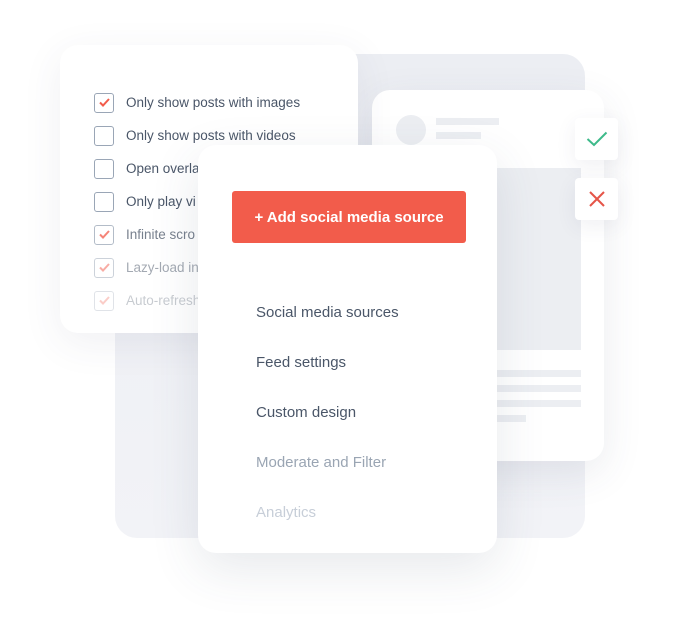 Image resolution: width=678 pixels, height=629 pixels. I want to click on menu-item-social-media-sources: Social media sources, so click(327, 318).